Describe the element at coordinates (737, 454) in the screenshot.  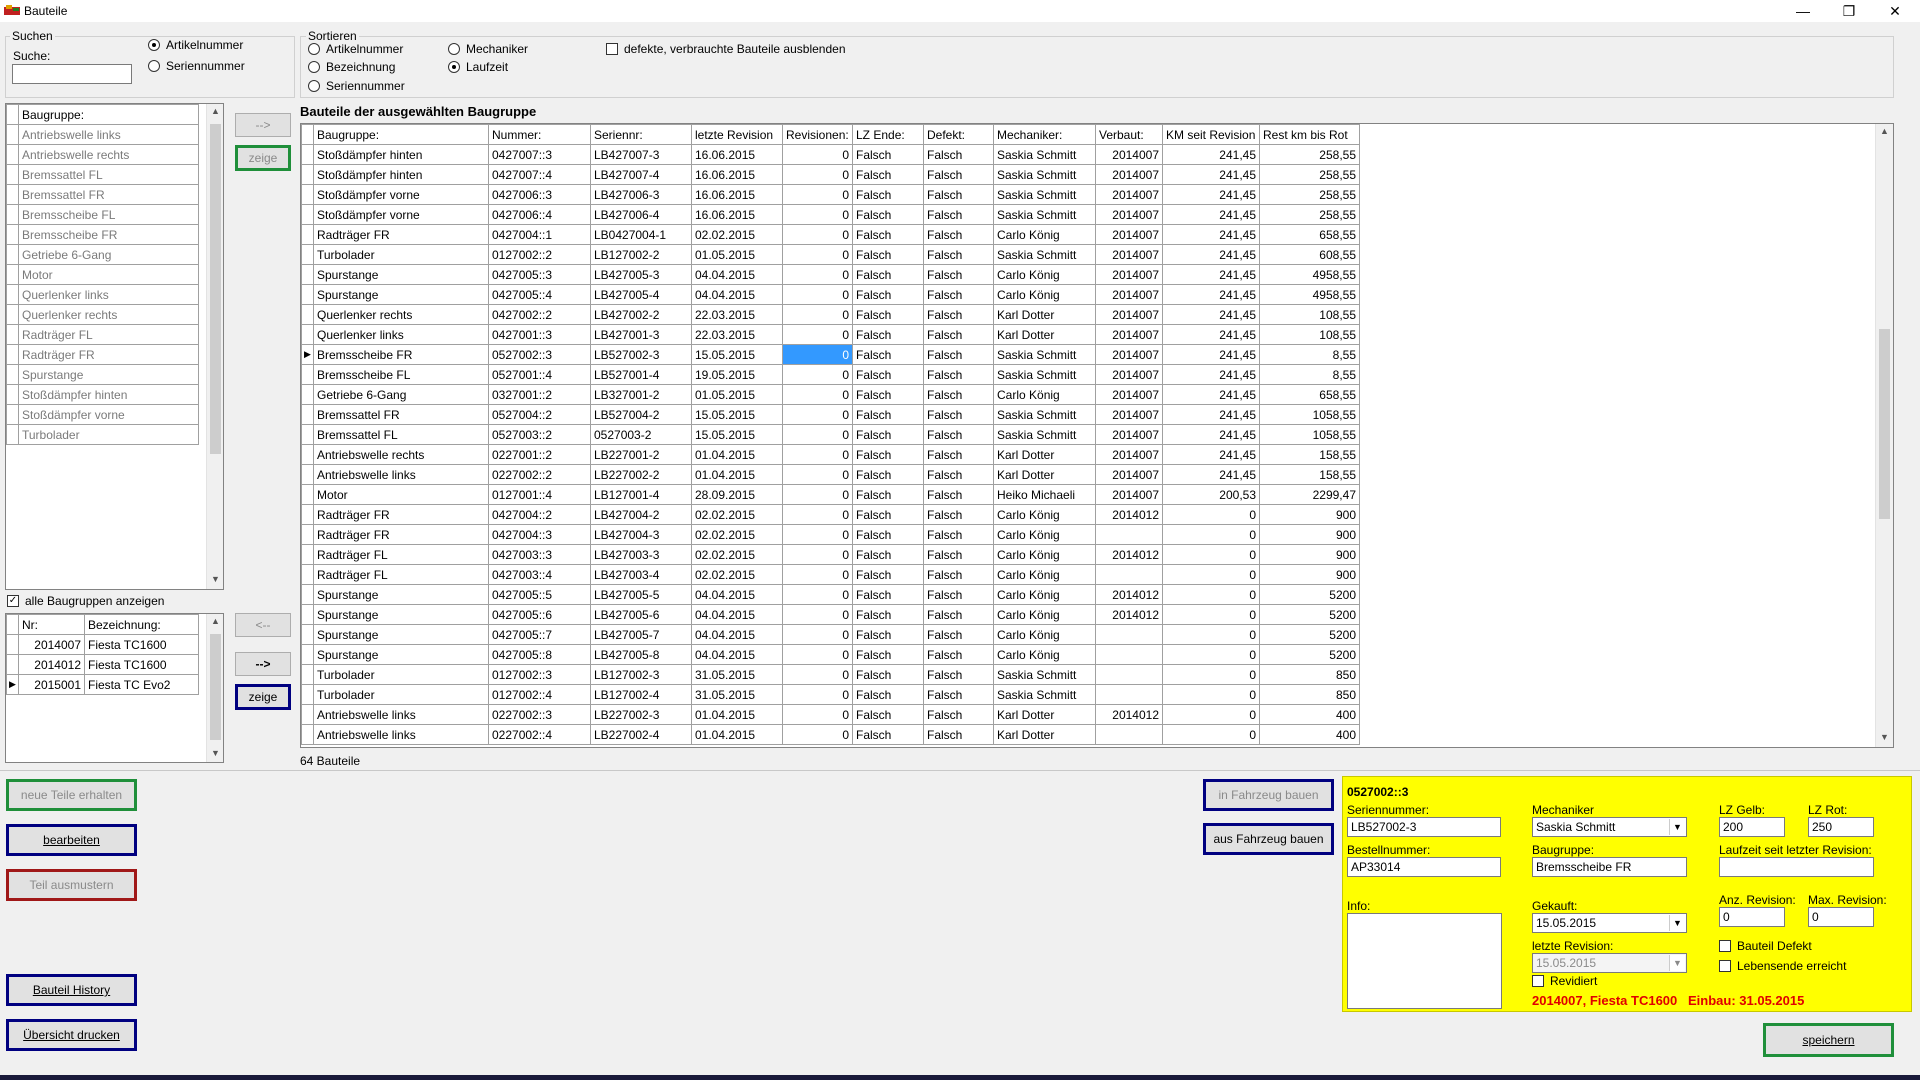
I see `parts-cell: 01.04.2015` at that location.